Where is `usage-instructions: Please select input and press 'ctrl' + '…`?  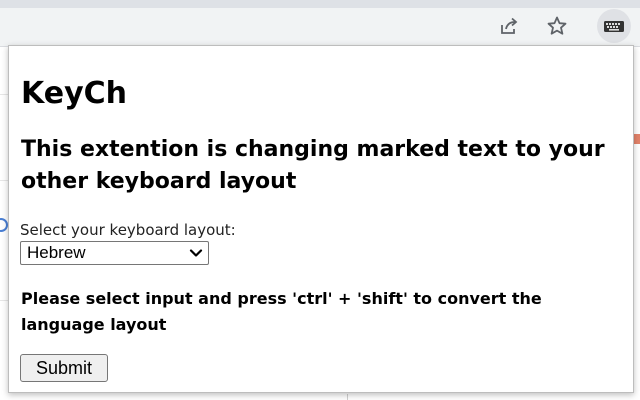 usage-instructions: Please select input and press 'ctrl' + '… is located at coordinates (281, 311).